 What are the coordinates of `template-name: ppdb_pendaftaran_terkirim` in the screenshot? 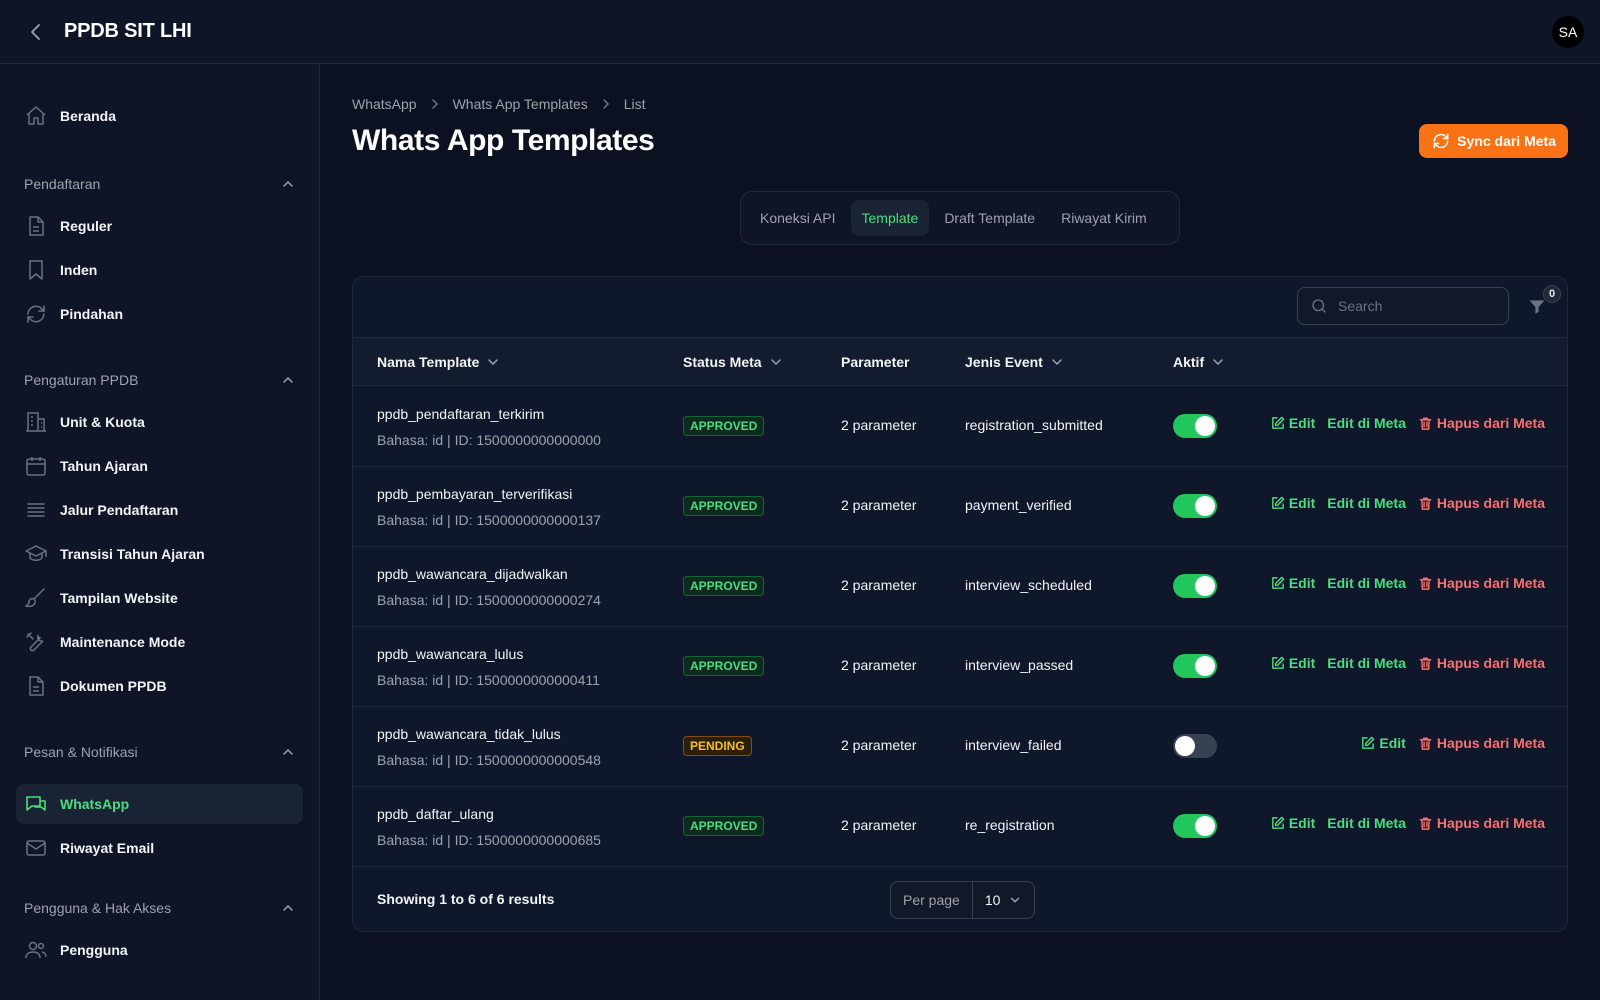 It's located at (461, 414).